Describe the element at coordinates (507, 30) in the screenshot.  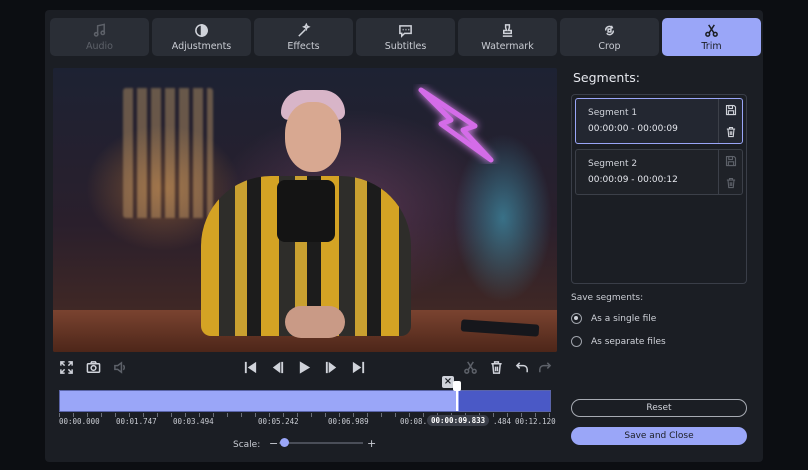
I see `stamp-icon` at that location.